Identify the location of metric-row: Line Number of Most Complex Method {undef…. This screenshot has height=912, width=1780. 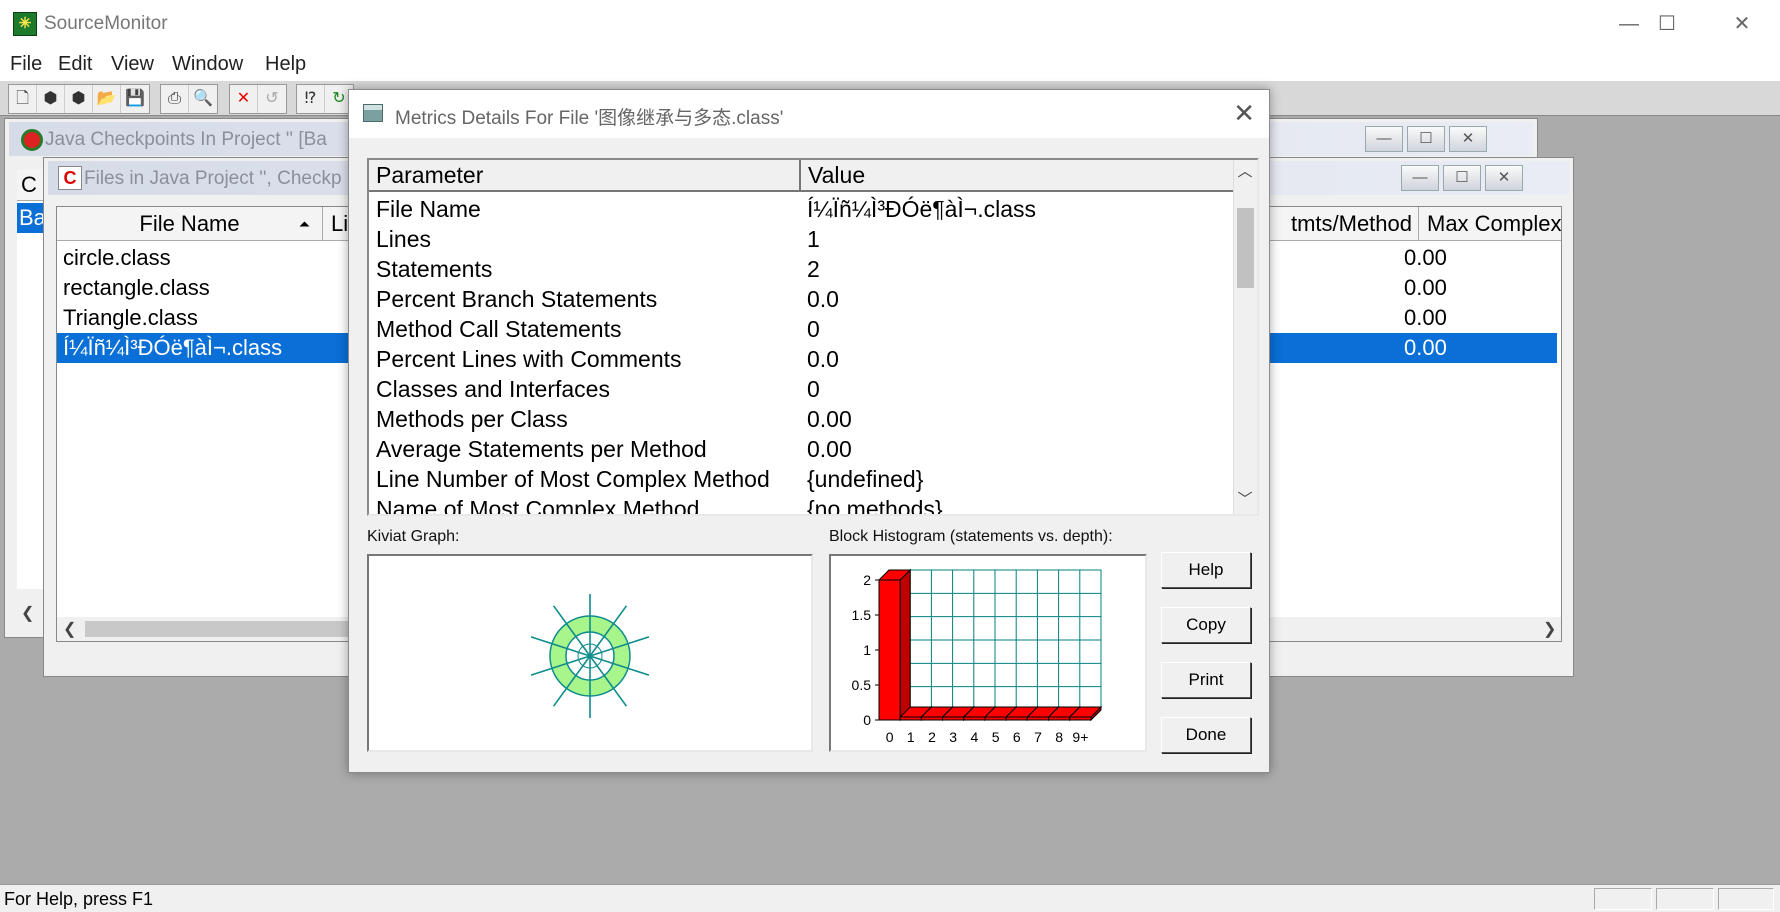
(800, 479).